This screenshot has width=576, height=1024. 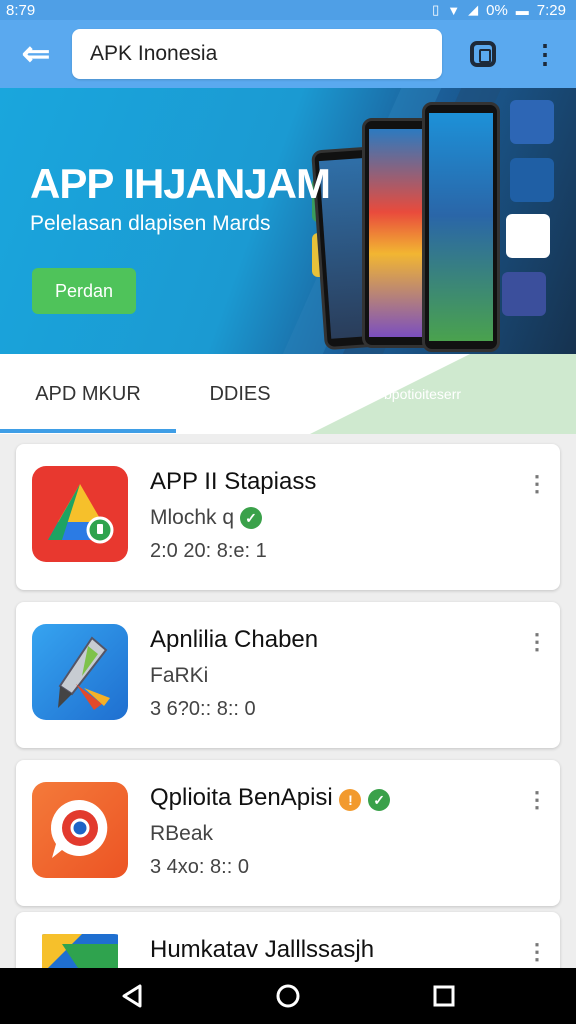 I want to click on tab-ddies: DDIES, so click(x=240, y=394).